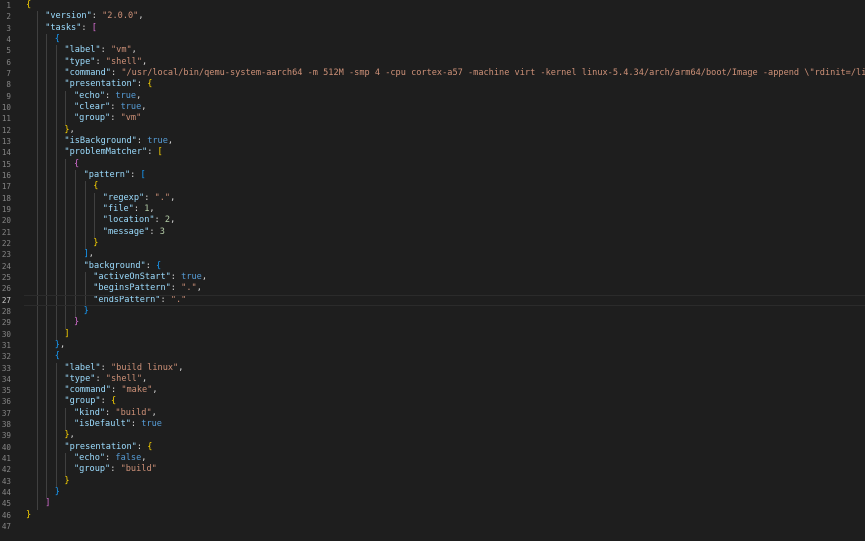 The image size is (865, 541). I want to click on code-token: ".", so click(162, 197).